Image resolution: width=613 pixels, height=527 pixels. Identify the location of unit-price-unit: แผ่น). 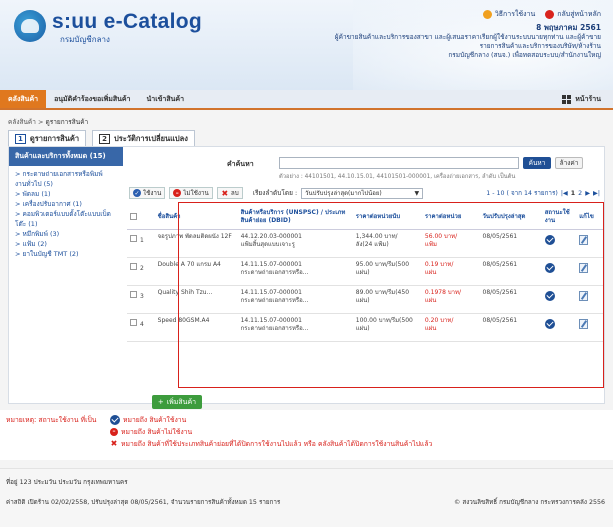
(362, 272).